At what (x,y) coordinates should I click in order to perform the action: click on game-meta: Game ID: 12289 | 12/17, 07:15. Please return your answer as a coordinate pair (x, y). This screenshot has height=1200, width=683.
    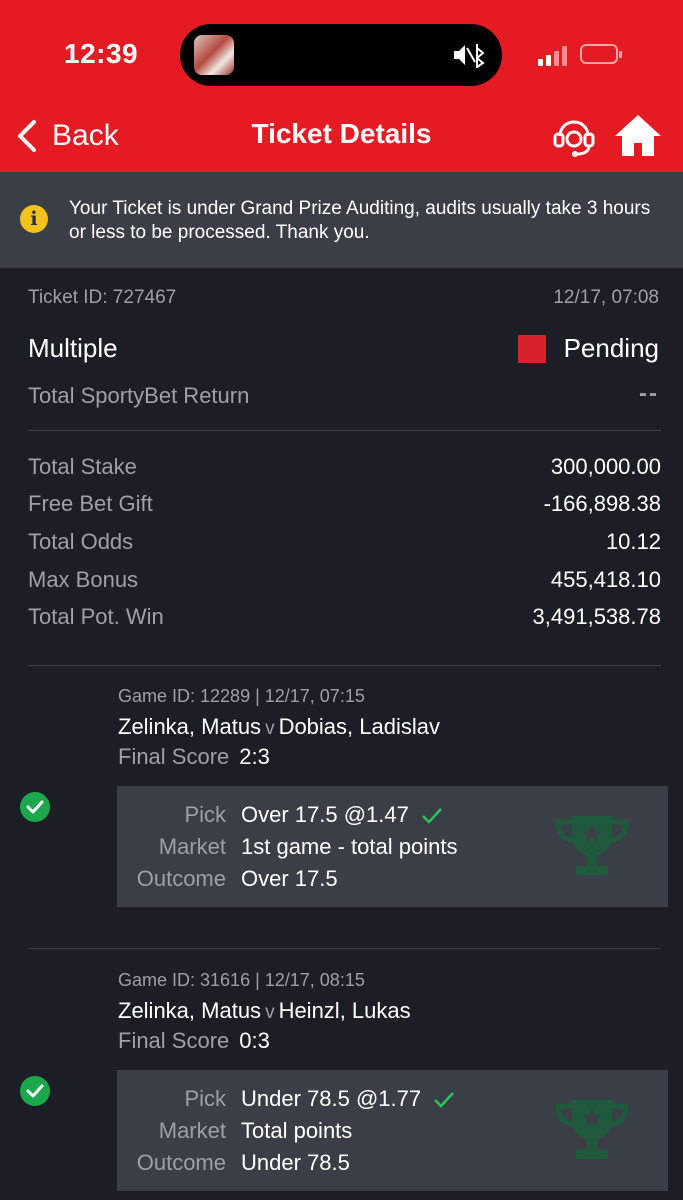
    Looking at the image, I should click on (241, 696).